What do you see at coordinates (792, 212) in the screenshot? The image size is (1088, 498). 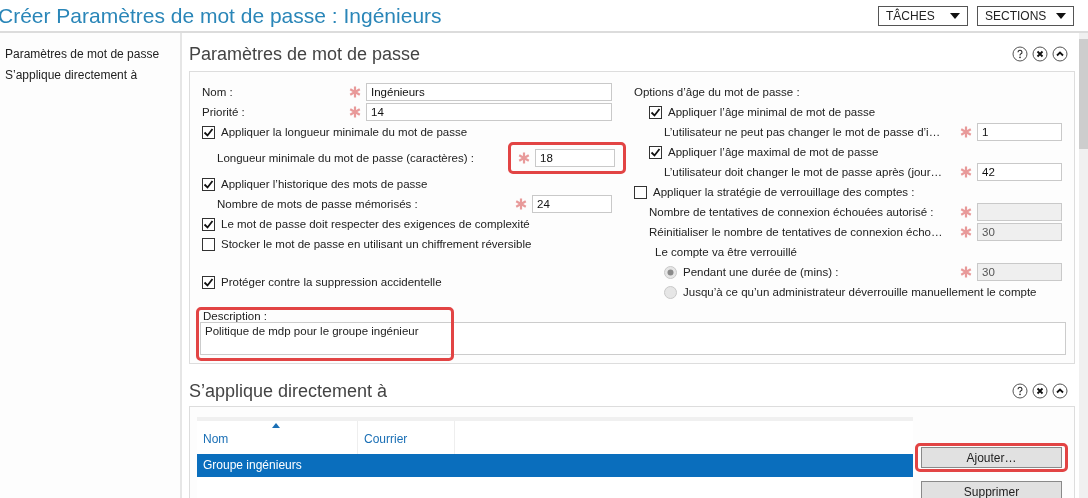 I see `field-label: Nombre de tentatives de connexion échouées autorisé :` at bounding box center [792, 212].